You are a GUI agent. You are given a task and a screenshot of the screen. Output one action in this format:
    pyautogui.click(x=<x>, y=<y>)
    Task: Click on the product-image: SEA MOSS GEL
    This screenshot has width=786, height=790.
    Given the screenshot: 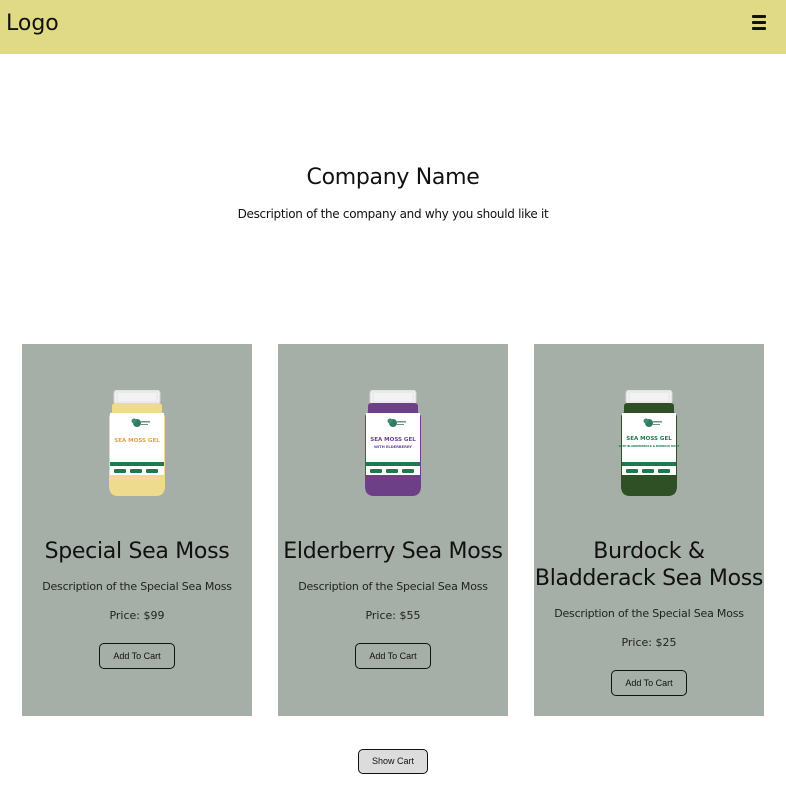 What is the action you would take?
    pyautogui.click(x=137, y=443)
    